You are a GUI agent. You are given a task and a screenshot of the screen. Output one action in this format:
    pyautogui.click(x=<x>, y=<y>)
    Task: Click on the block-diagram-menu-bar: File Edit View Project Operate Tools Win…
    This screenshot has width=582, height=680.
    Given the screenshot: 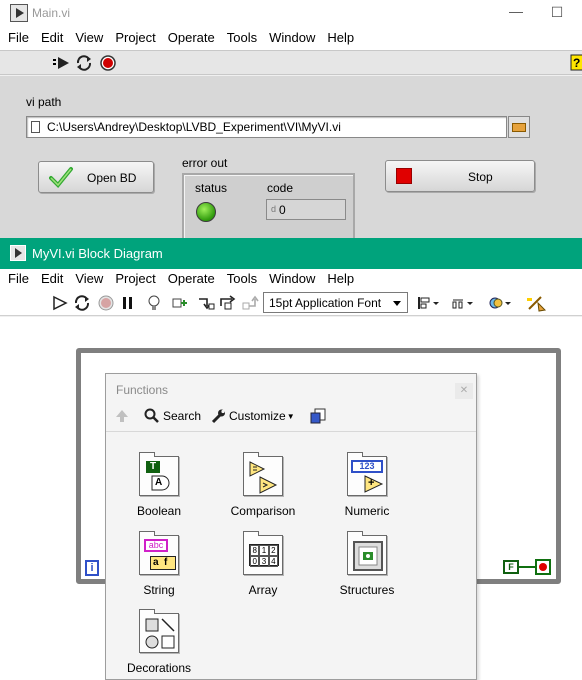 What is the action you would take?
    pyautogui.click(x=291, y=280)
    